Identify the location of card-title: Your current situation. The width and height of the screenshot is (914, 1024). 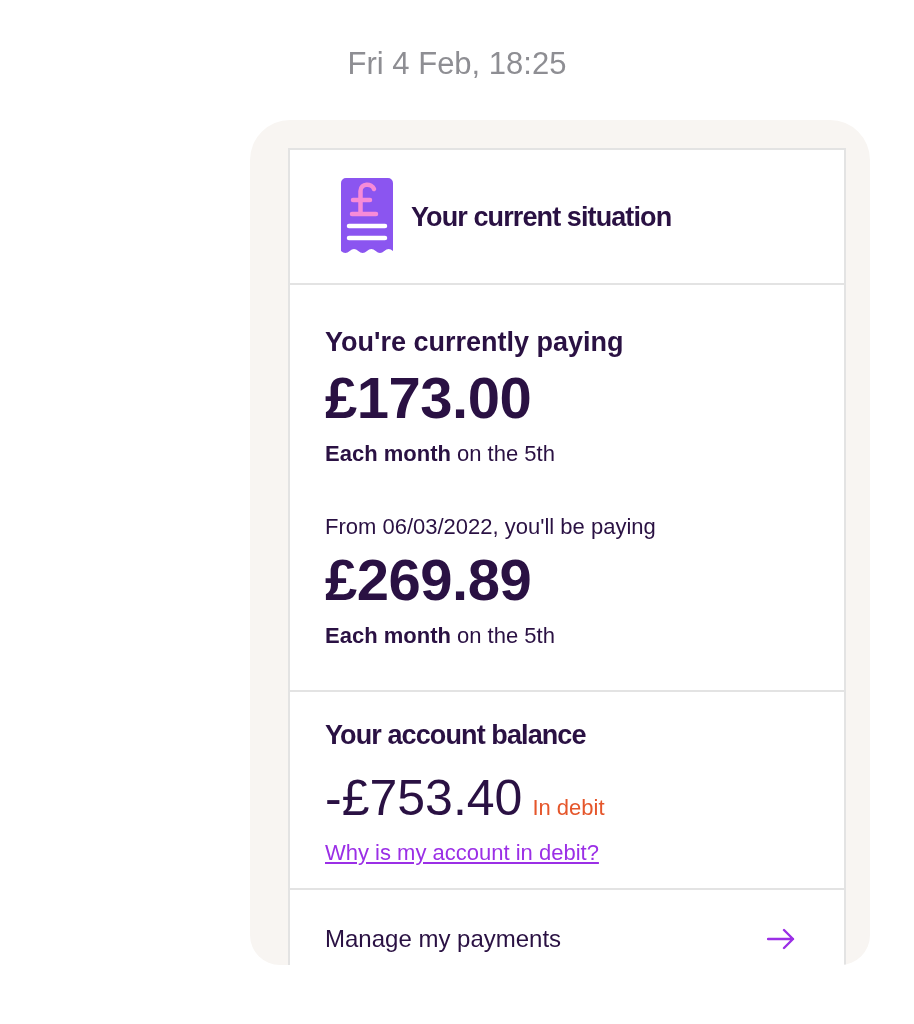
(541, 217).